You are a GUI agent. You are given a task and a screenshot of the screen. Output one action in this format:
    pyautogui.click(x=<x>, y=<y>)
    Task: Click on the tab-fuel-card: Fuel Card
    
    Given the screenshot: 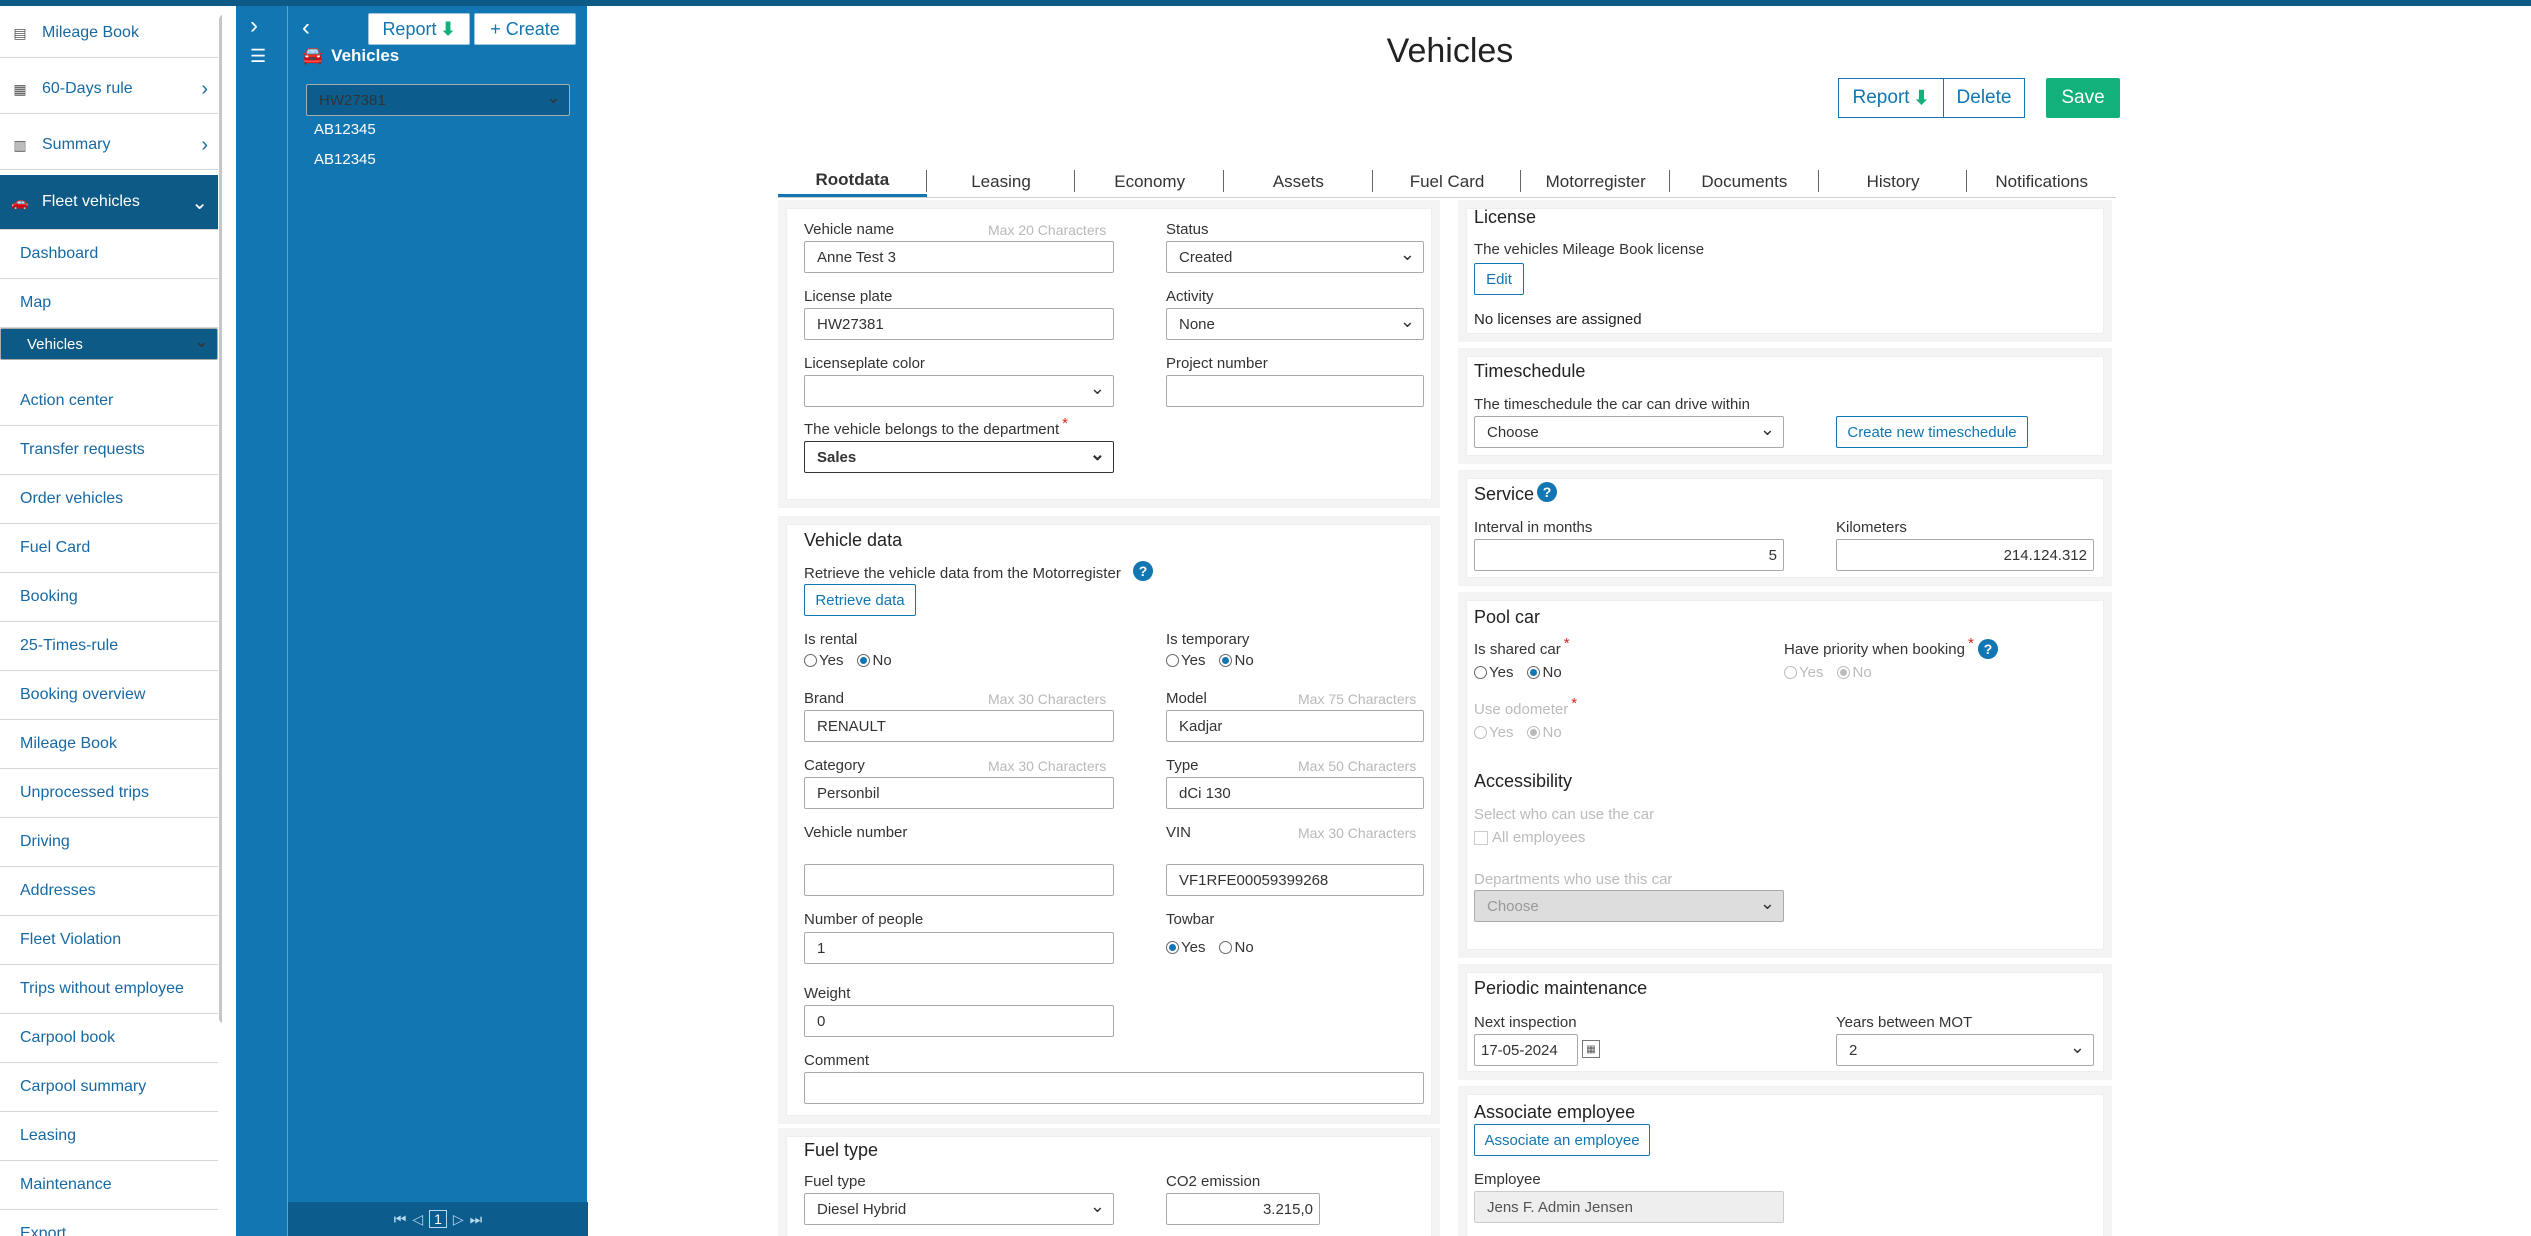 What is the action you would take?
    pyautogui.click(x=1447, y=181)
    